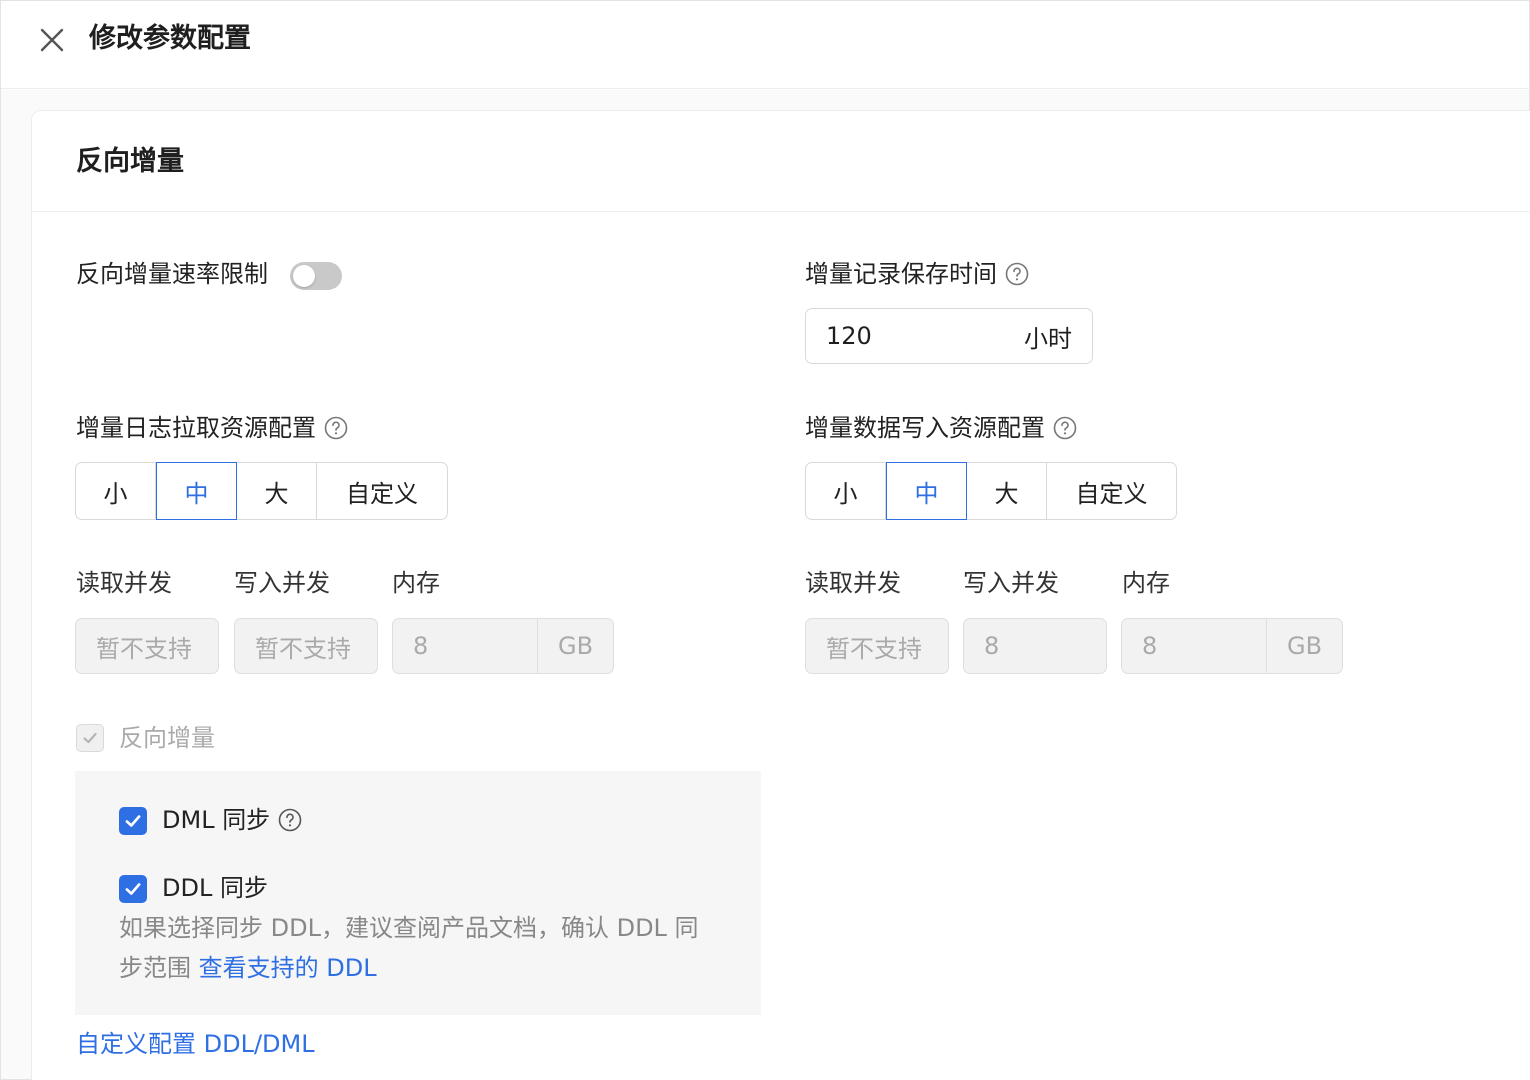 Image resolution: width=1530 pixels, height=1080 pixels. I want to click on pull-read-concurrency-value: 暂不支持, so click(144, 648).